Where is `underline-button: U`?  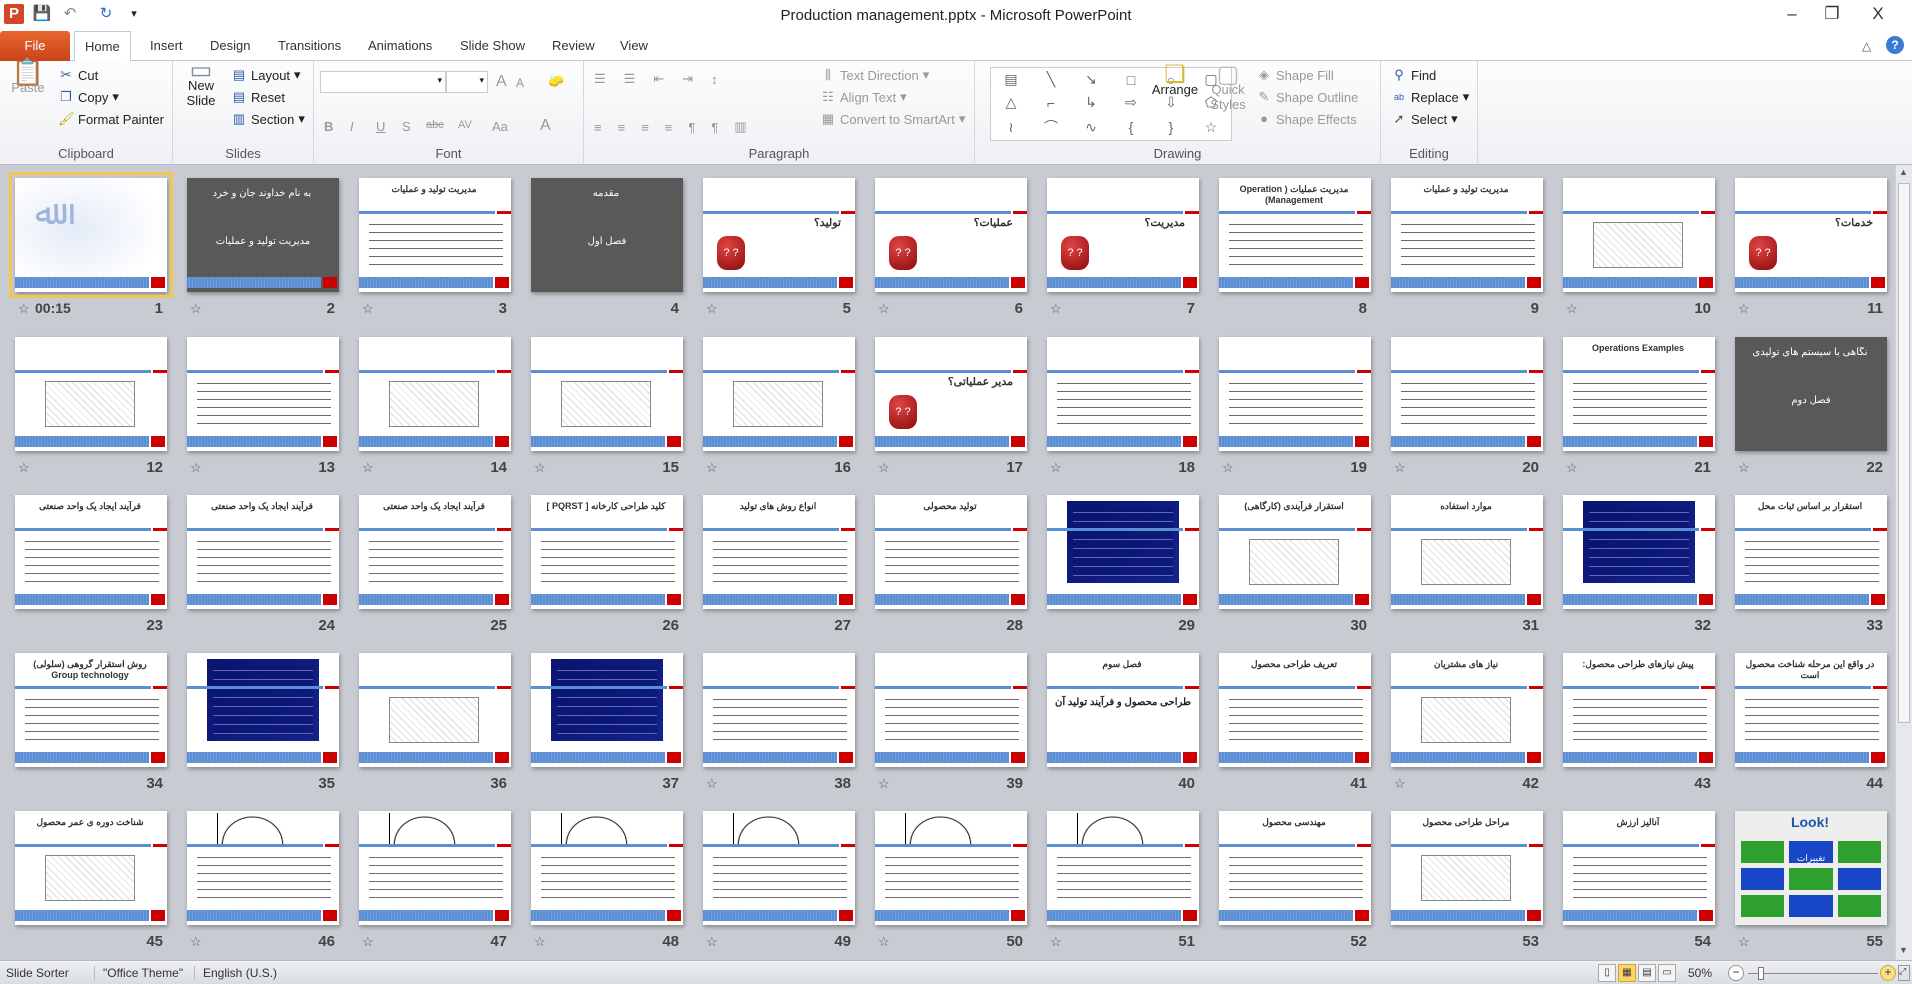 underline-button: U is located at coordinates (380, 126).